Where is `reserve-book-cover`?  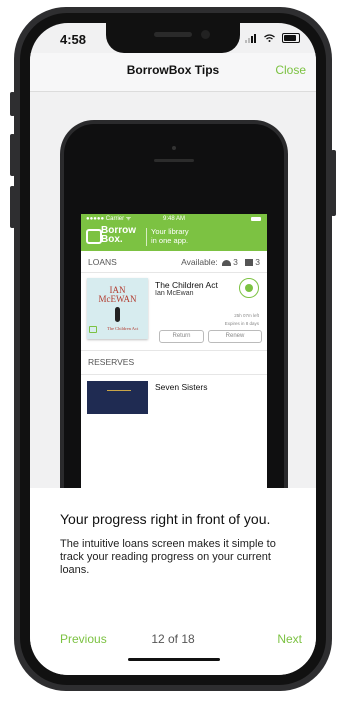
reserve-book-cover is located at coordinates (117, 397).